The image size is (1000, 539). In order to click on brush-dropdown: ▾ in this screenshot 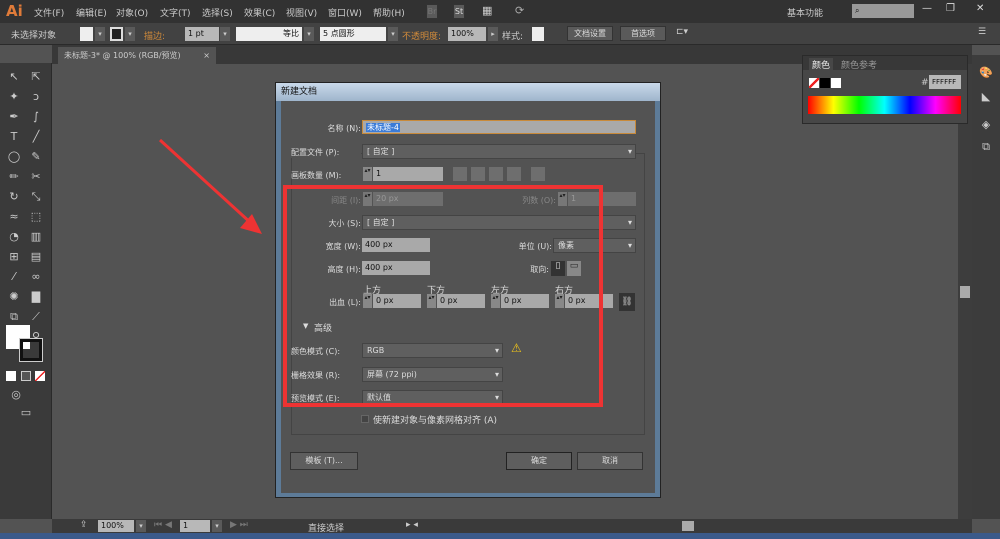, I will do `click(393, 34)`.